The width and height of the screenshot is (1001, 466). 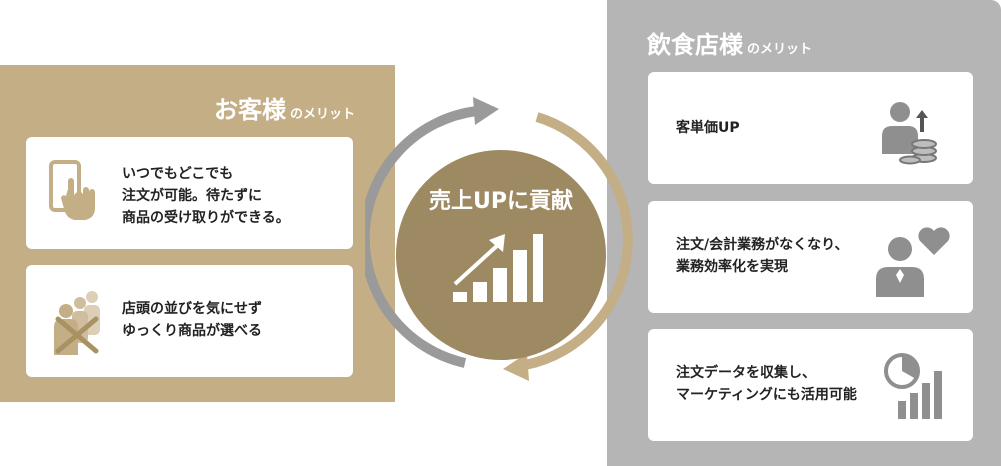 What do you see at coordinates (913, 262) in the screenshot?
I see `person-heart-icon` at bounding box center [913, 262].